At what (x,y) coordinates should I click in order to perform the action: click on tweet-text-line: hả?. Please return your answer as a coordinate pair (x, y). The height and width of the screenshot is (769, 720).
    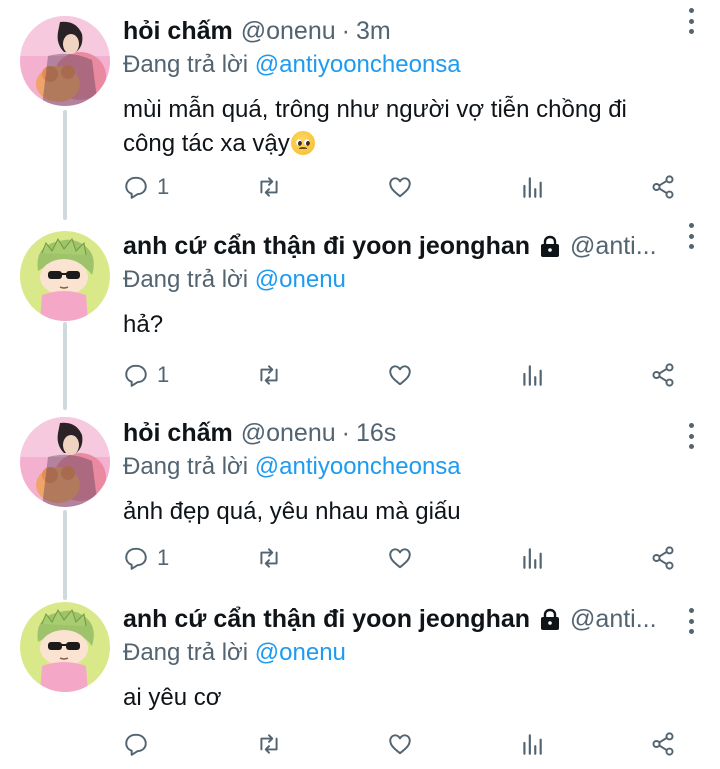
    Looking at the image, I should click on (143, 324).